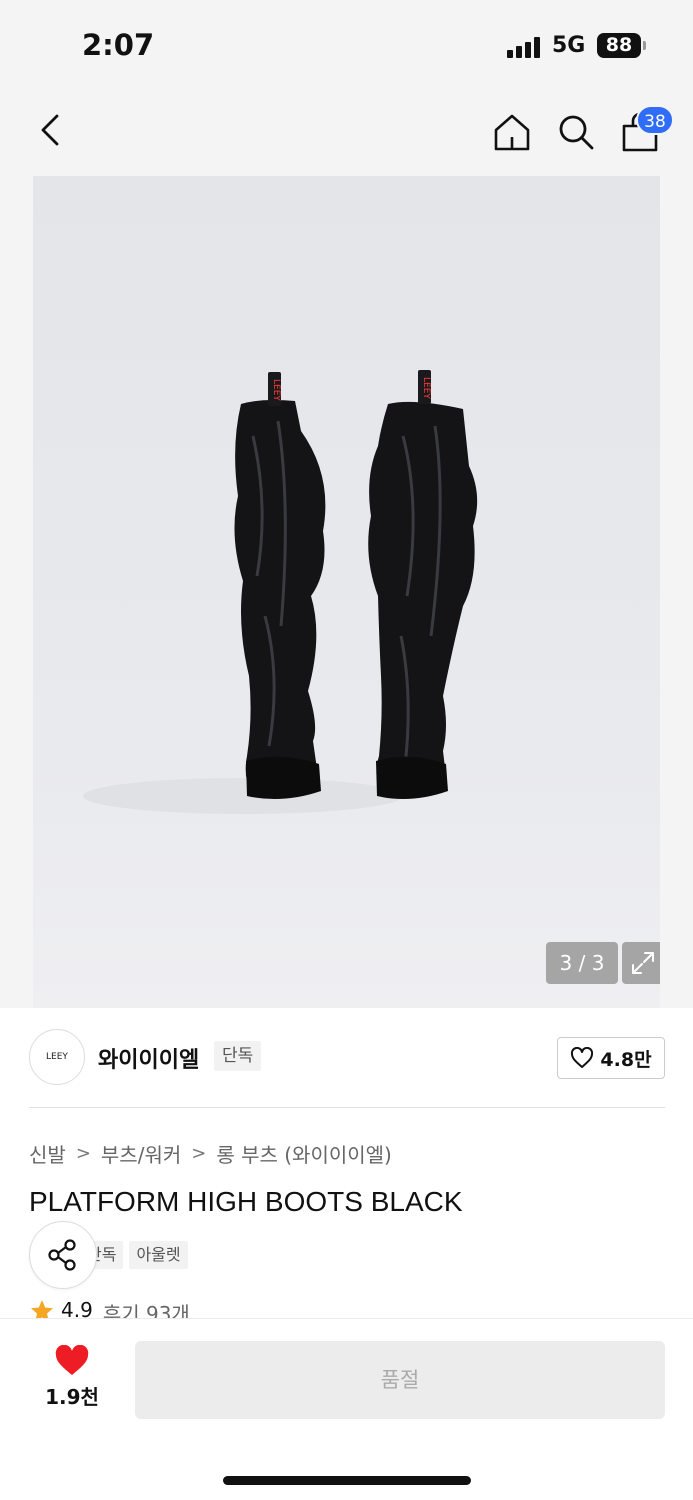 The image size is (693, 1500). What do you see at coordinates (72, 1397) in the screenshot?
I see `wish-count: 1.9천` at bounding box center [72, 1397].